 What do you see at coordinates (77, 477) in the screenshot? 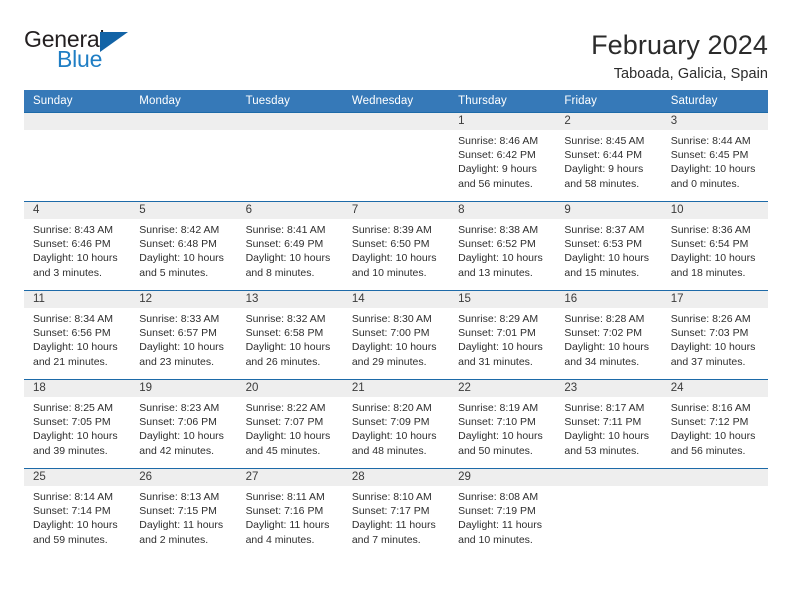
I see `day-number: 25` at bounding box center [77, 477].